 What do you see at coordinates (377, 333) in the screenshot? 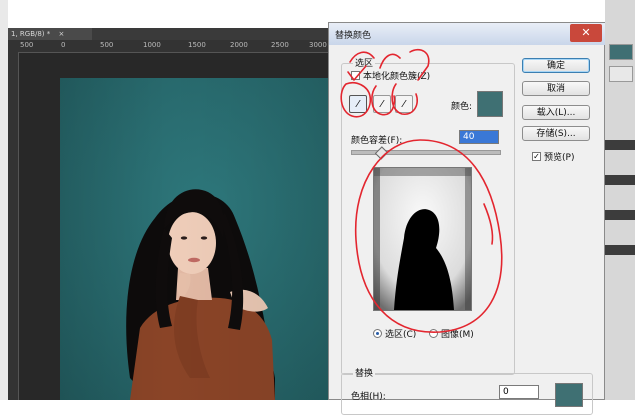
I see `view-selection-radio` at bounding box center [377, 333].